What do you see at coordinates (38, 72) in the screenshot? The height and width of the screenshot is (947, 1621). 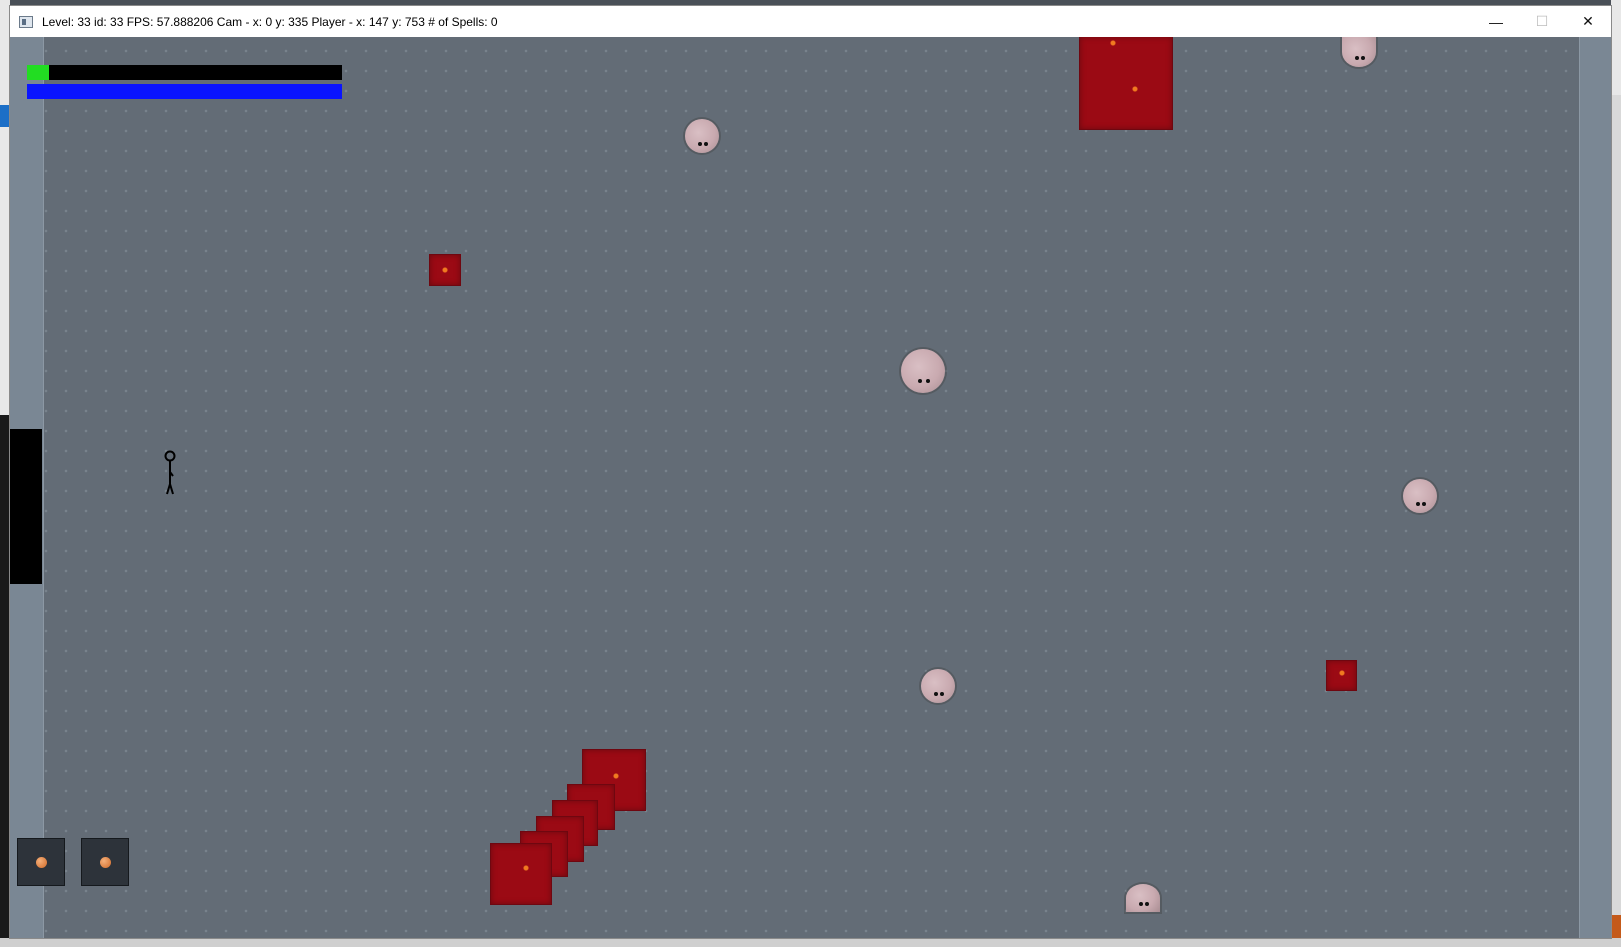 I see `health-bar-fill` at bounding box center [38, 72].